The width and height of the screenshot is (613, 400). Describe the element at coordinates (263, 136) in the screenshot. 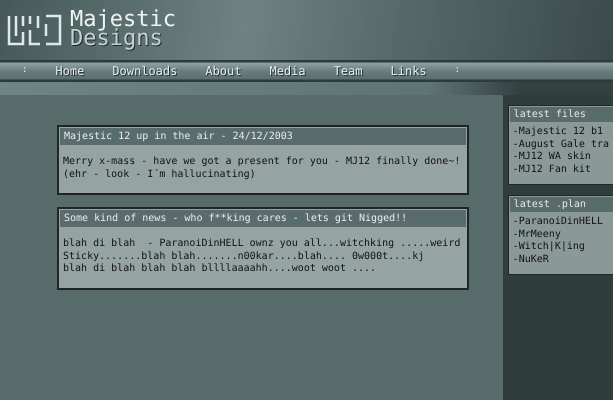

I see `post-title: Majestic 12 up in the air - 24/12/2003` at that location.